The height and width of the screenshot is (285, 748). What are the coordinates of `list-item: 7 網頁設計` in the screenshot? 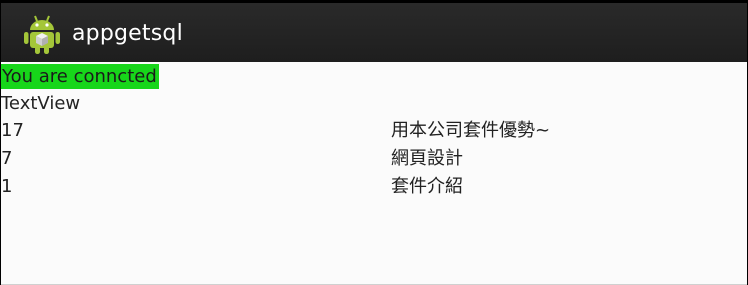 It's located at (374, 161).